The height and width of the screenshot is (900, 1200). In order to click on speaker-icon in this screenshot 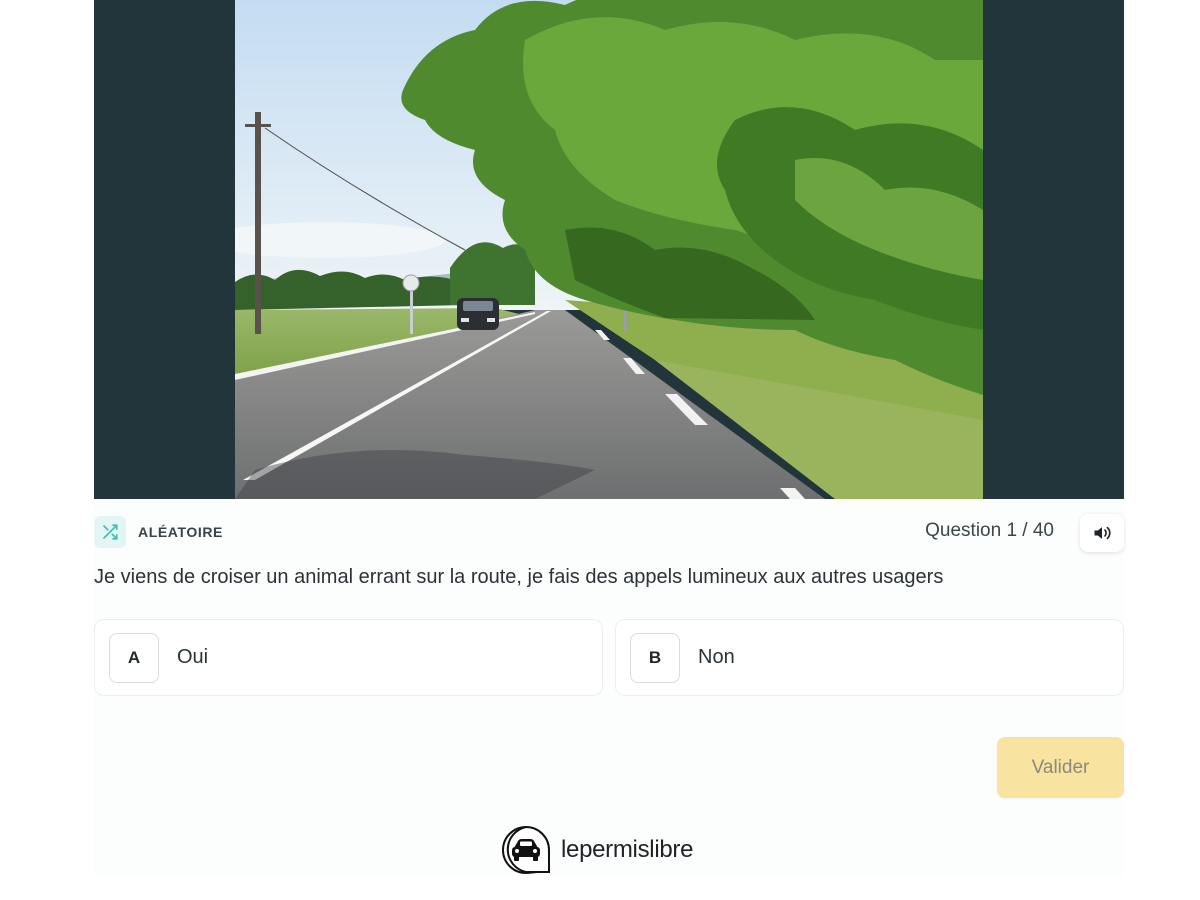, I will do `click(1102, 533)`.